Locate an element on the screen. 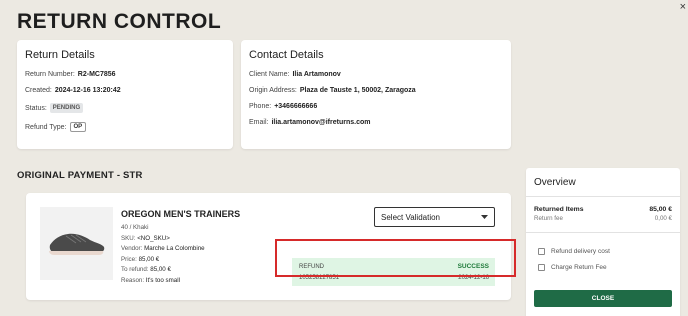 The height and width of the screenshot is (316, 688). select-validation-dropdown: Select Validation is located at coordinates (434, 217).